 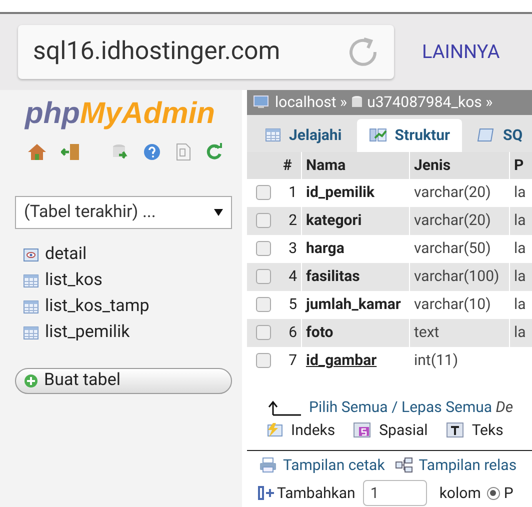 What do you see at coordinates (456, 277) in the screenshot?
I see `table-cell-text: varchar(100)` at bounding box center [456, 277].